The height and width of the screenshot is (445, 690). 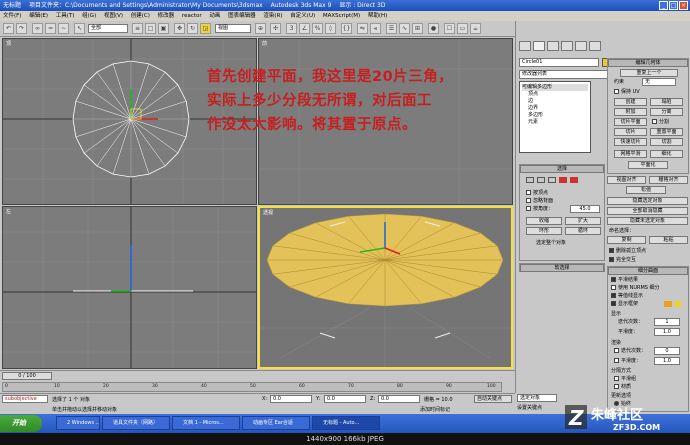 I want to click on element-mode-icon, so click(x=574, y=180).